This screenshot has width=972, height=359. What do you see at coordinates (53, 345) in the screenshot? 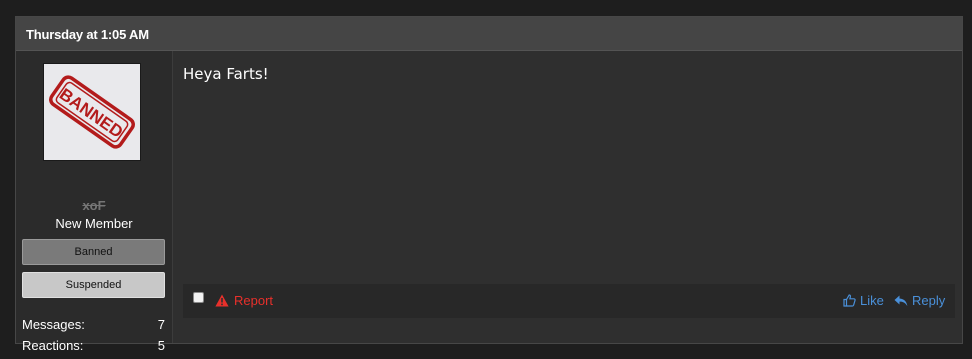
I see `stat-reactions-label: Reactions:` at bounding box center [53, 345].